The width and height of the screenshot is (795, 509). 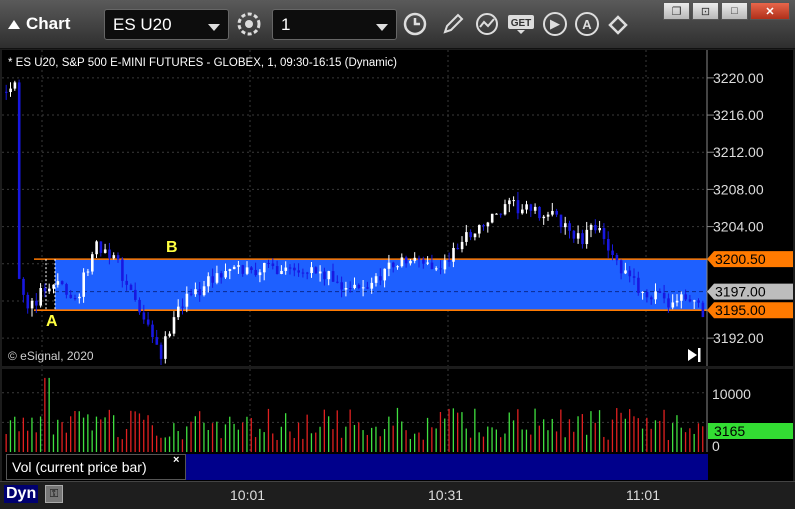 I want to click on maximize-button: □, so click(x=734, y=11).